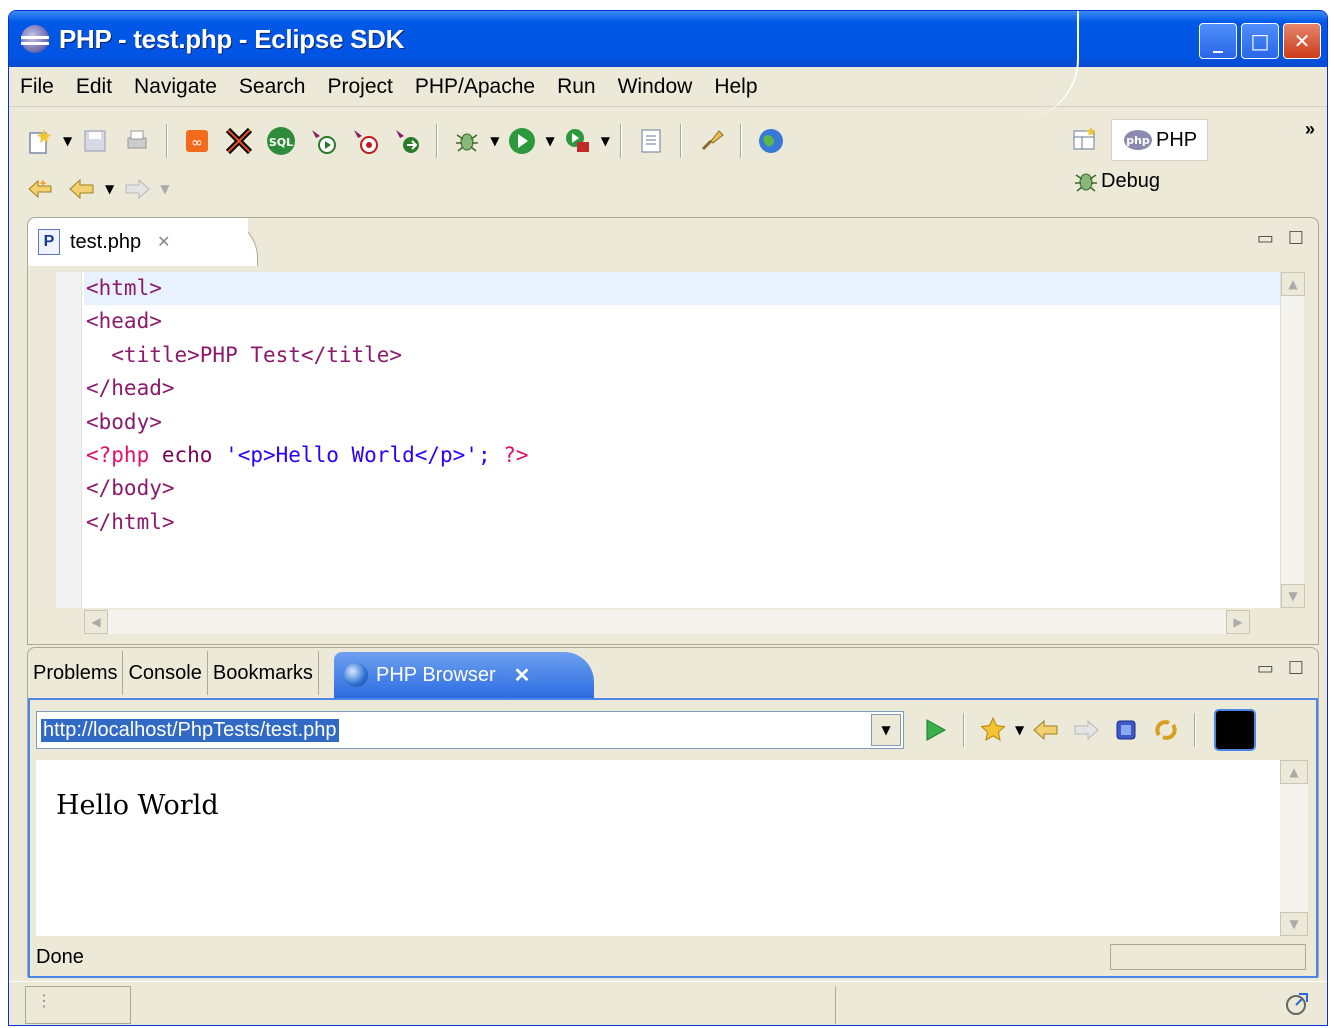 This screenshot has width=1335, height=1028. What do you see at coordinates (522, 141) in the screenshot?
I see `run-icon` at bounding box center [522, 141].